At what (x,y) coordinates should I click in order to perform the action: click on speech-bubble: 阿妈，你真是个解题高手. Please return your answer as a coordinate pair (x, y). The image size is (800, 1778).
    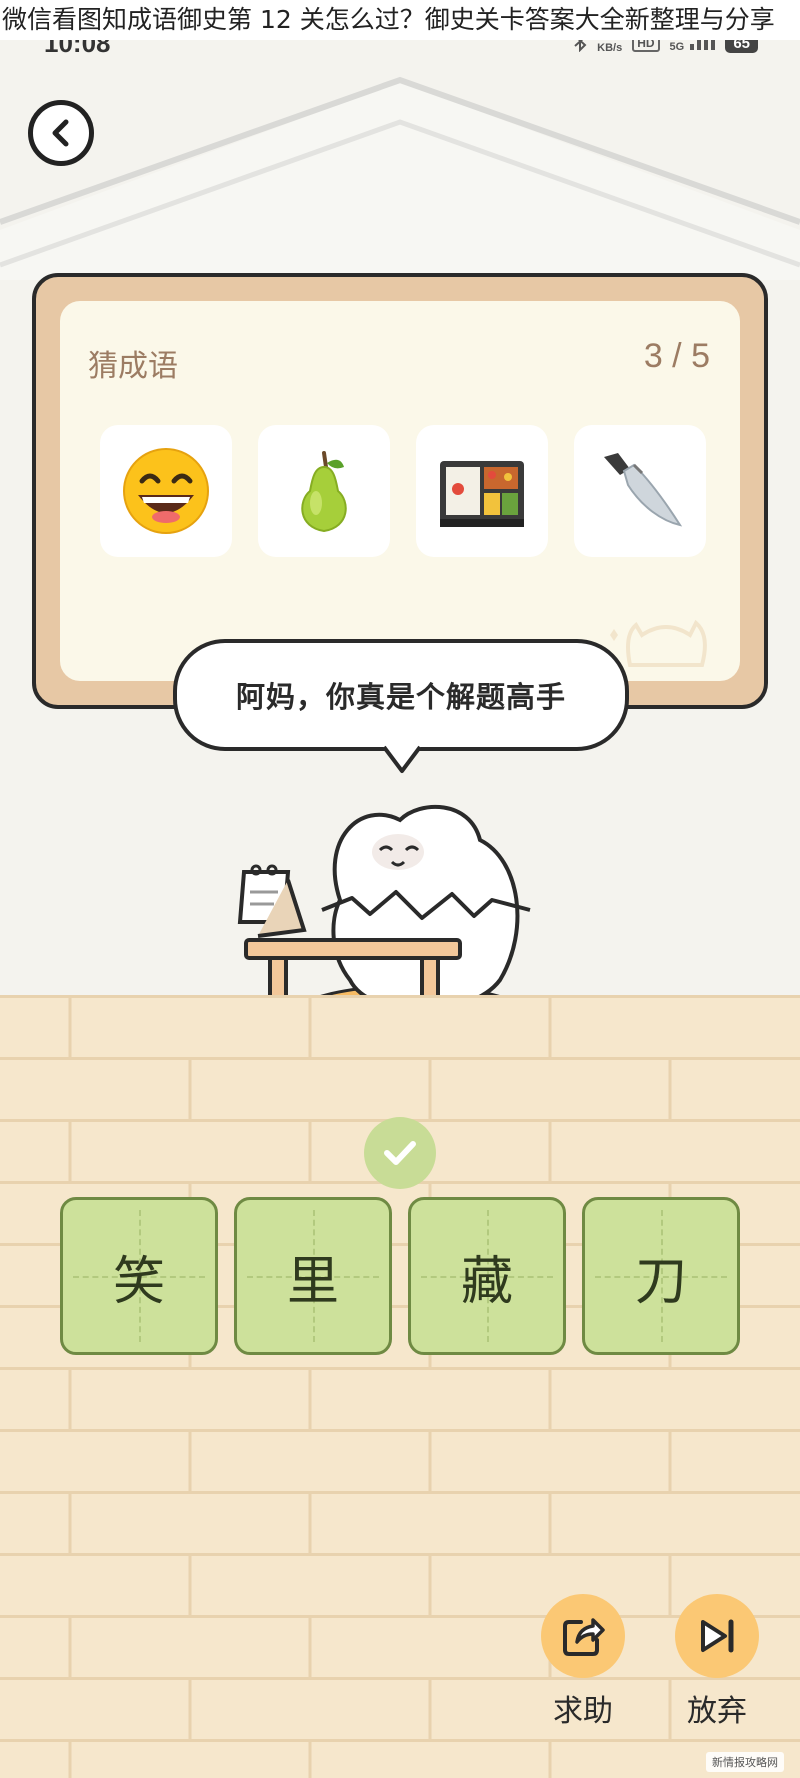
    Looking at the image, I should click on (401, 695).